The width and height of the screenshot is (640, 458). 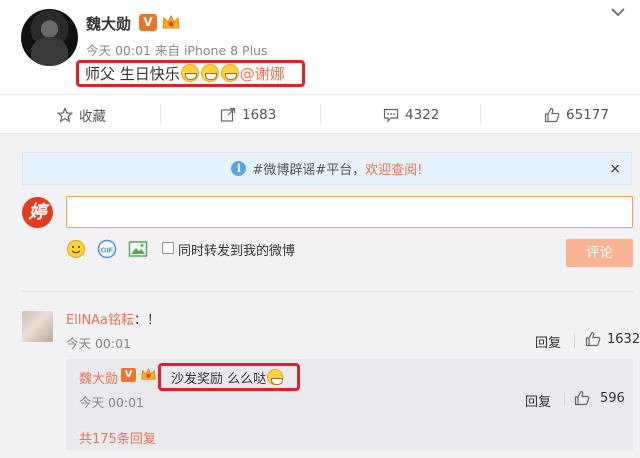 I want to click on star-icon, so click(x=65, y=115).